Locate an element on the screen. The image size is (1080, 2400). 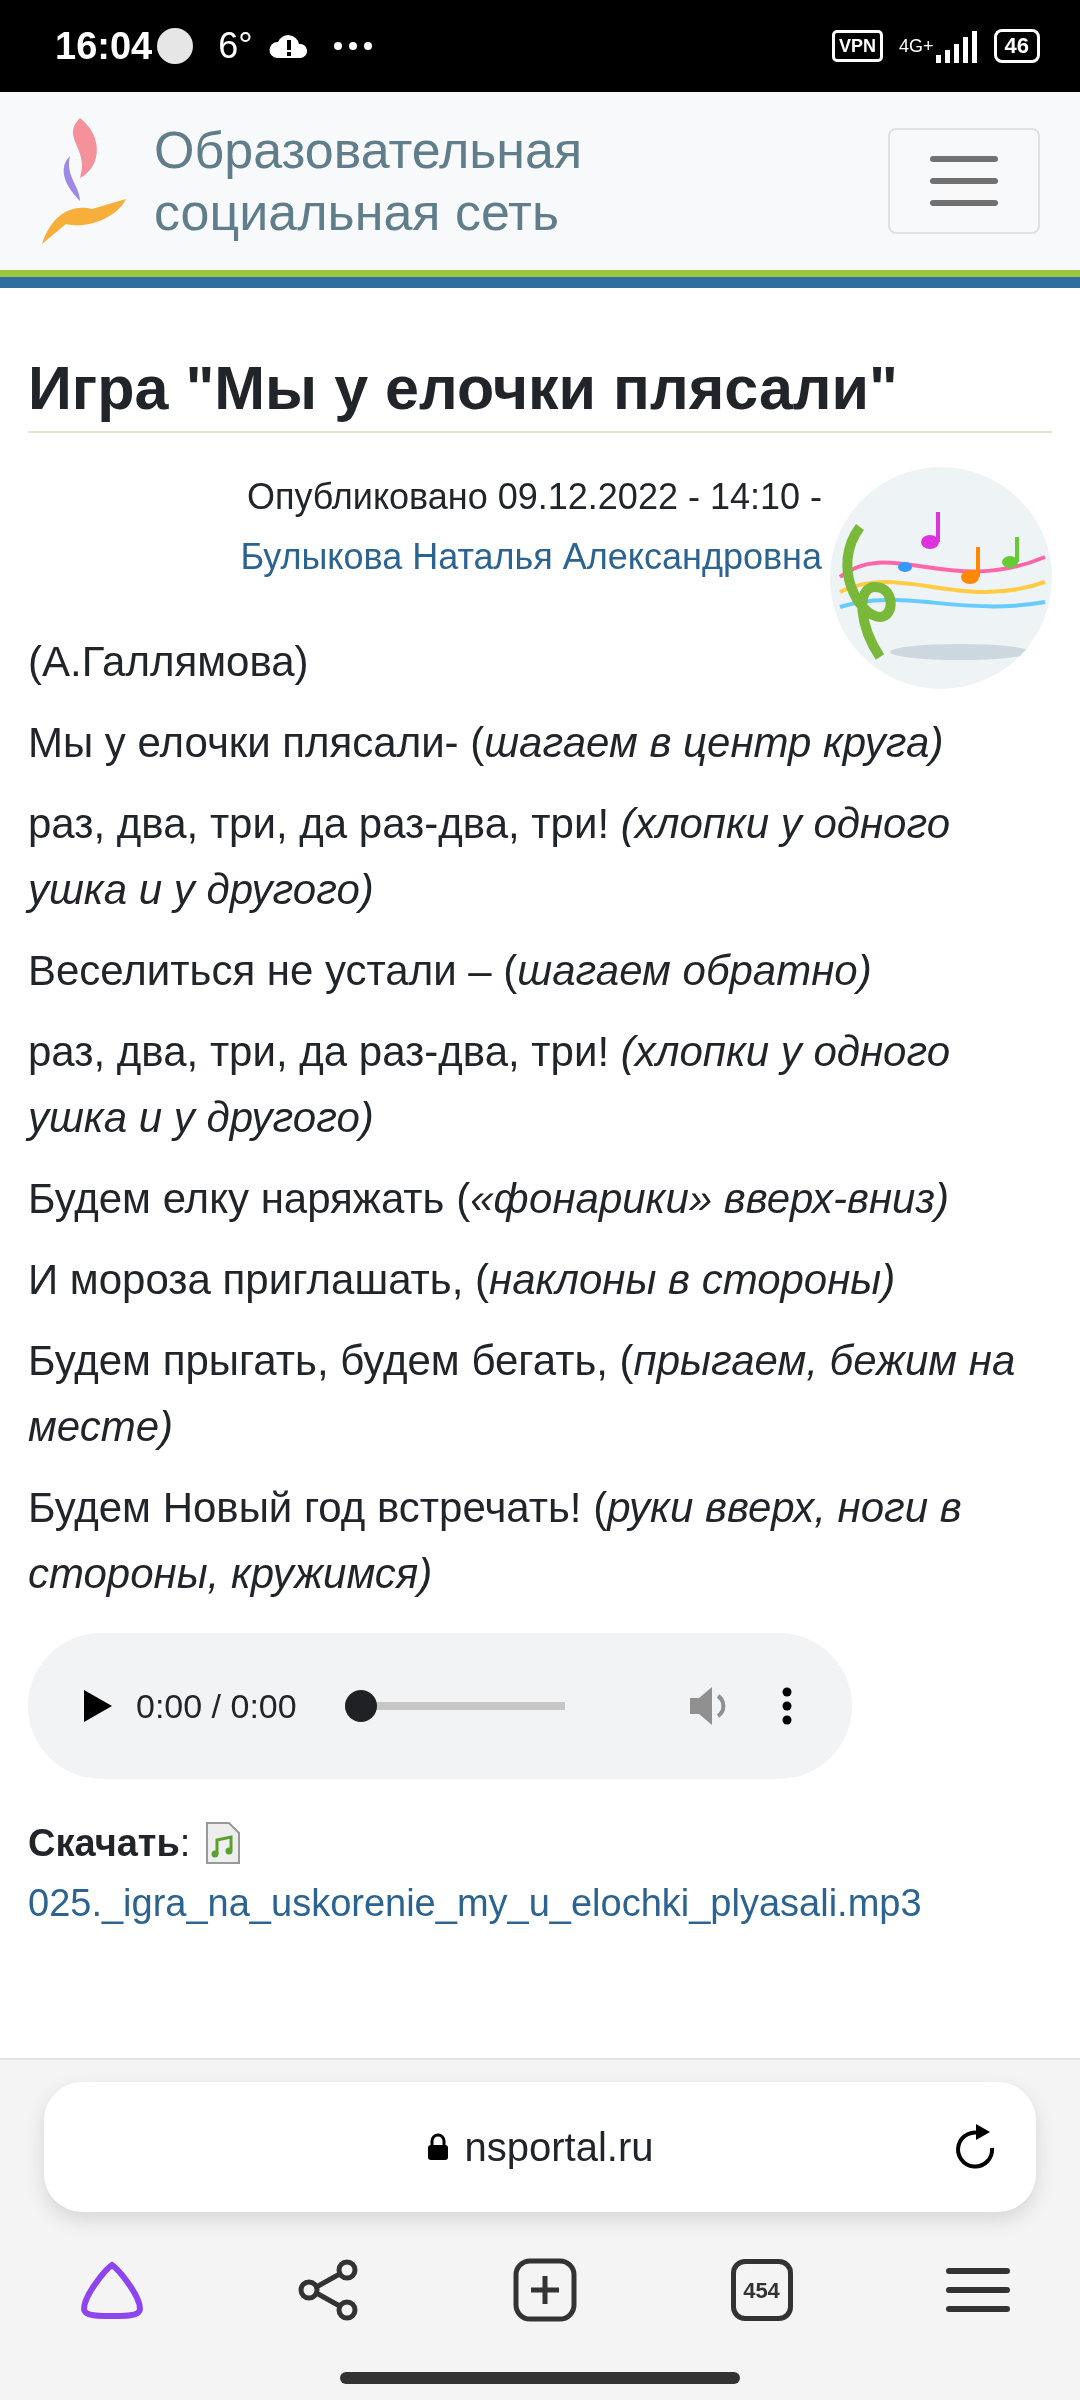
play-icon is located at coordinates (98, 1706).